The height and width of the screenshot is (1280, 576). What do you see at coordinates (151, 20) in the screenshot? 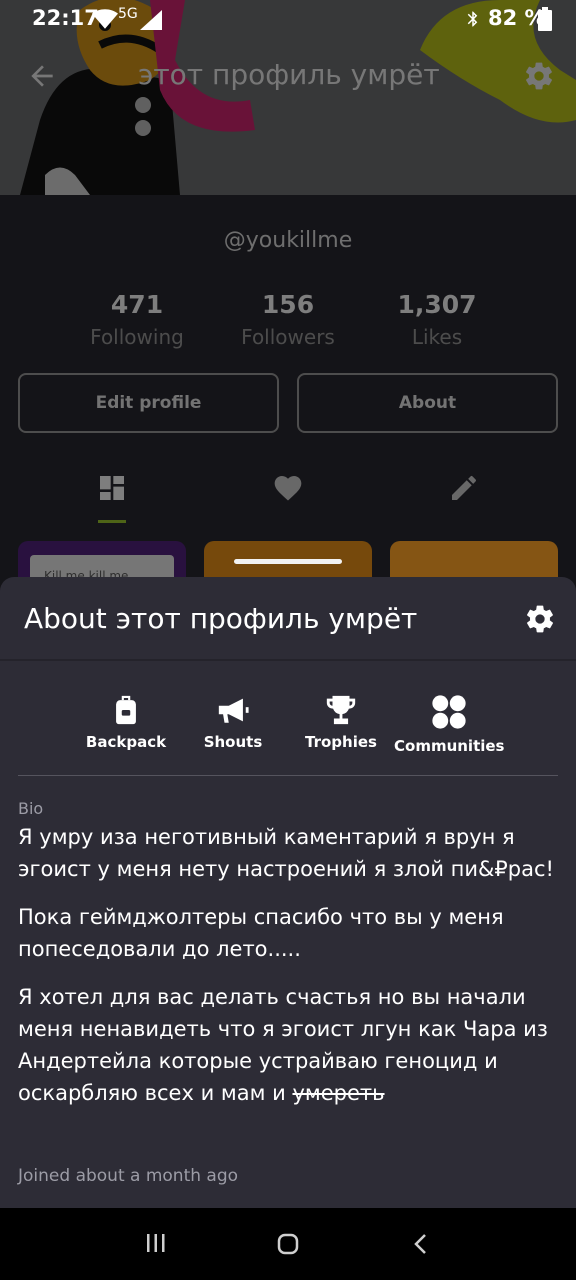
I see `signal-icon` at bounding box center [151, 20].